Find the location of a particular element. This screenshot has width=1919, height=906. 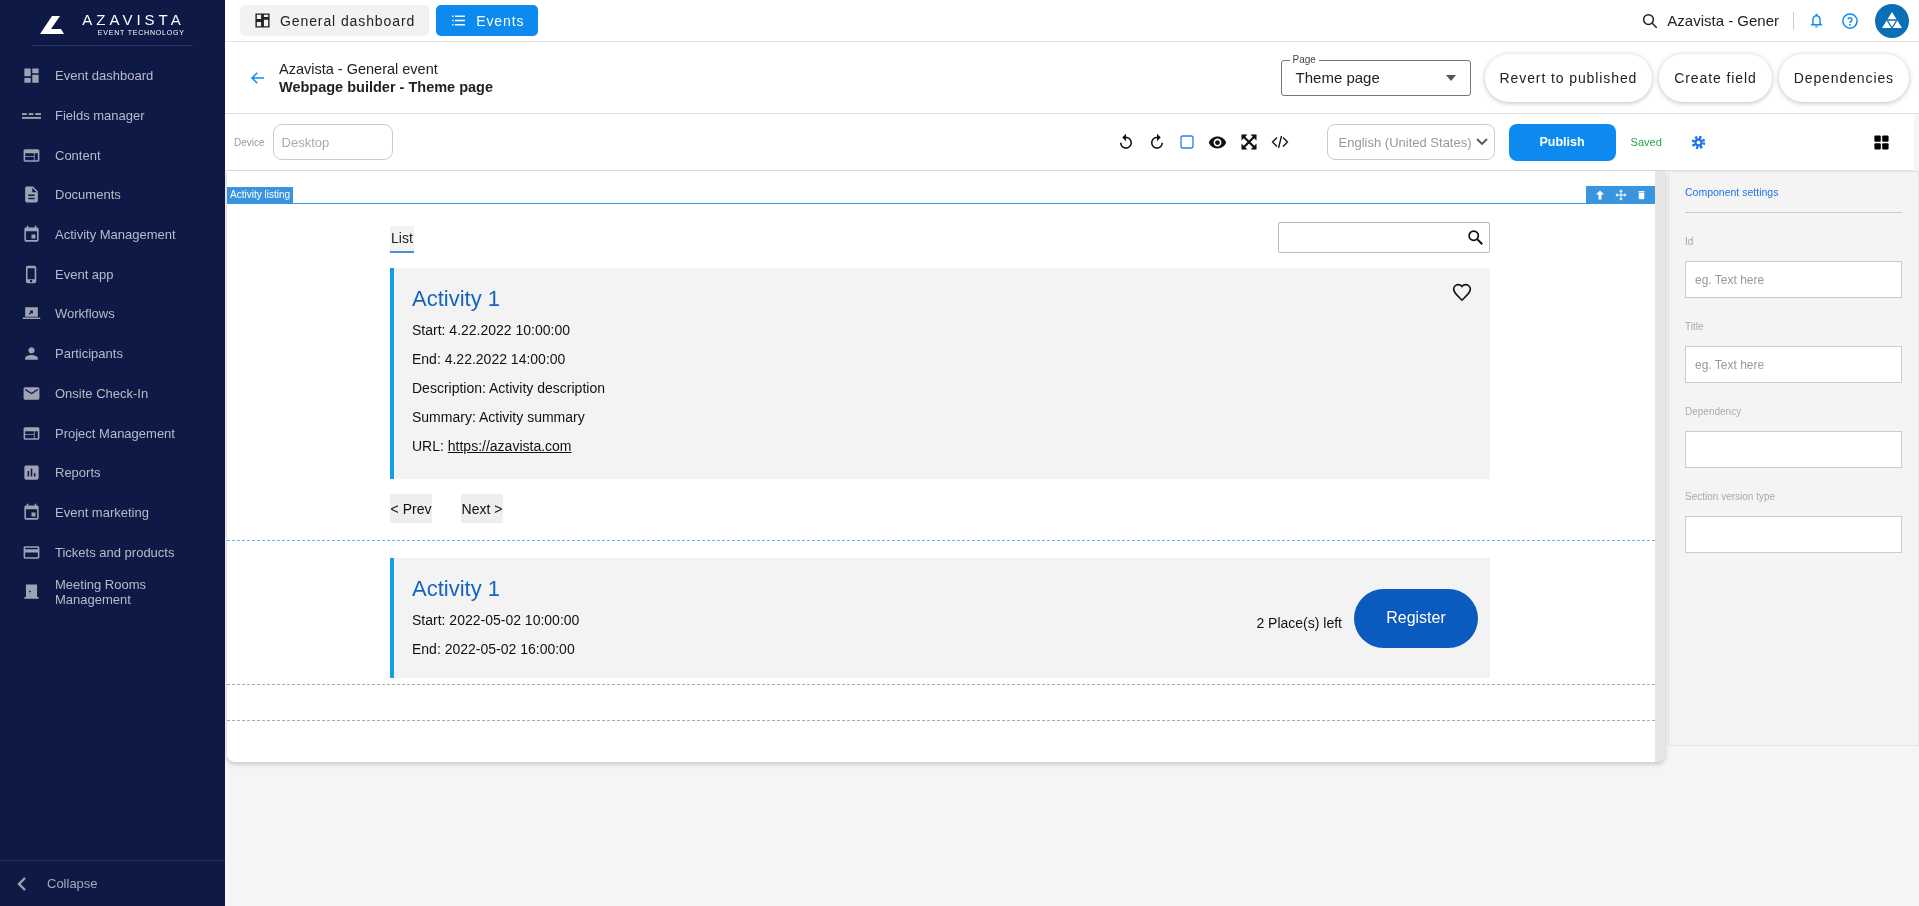

field-label: Title is located at coordinates (1695, 326).